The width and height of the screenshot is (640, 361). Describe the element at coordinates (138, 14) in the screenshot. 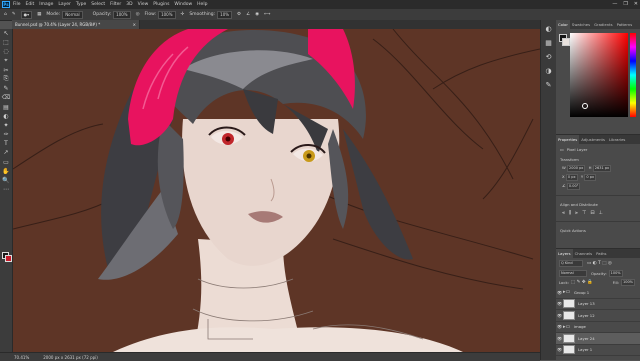

I see `pressure-opacity-icon: ◎` at that location.